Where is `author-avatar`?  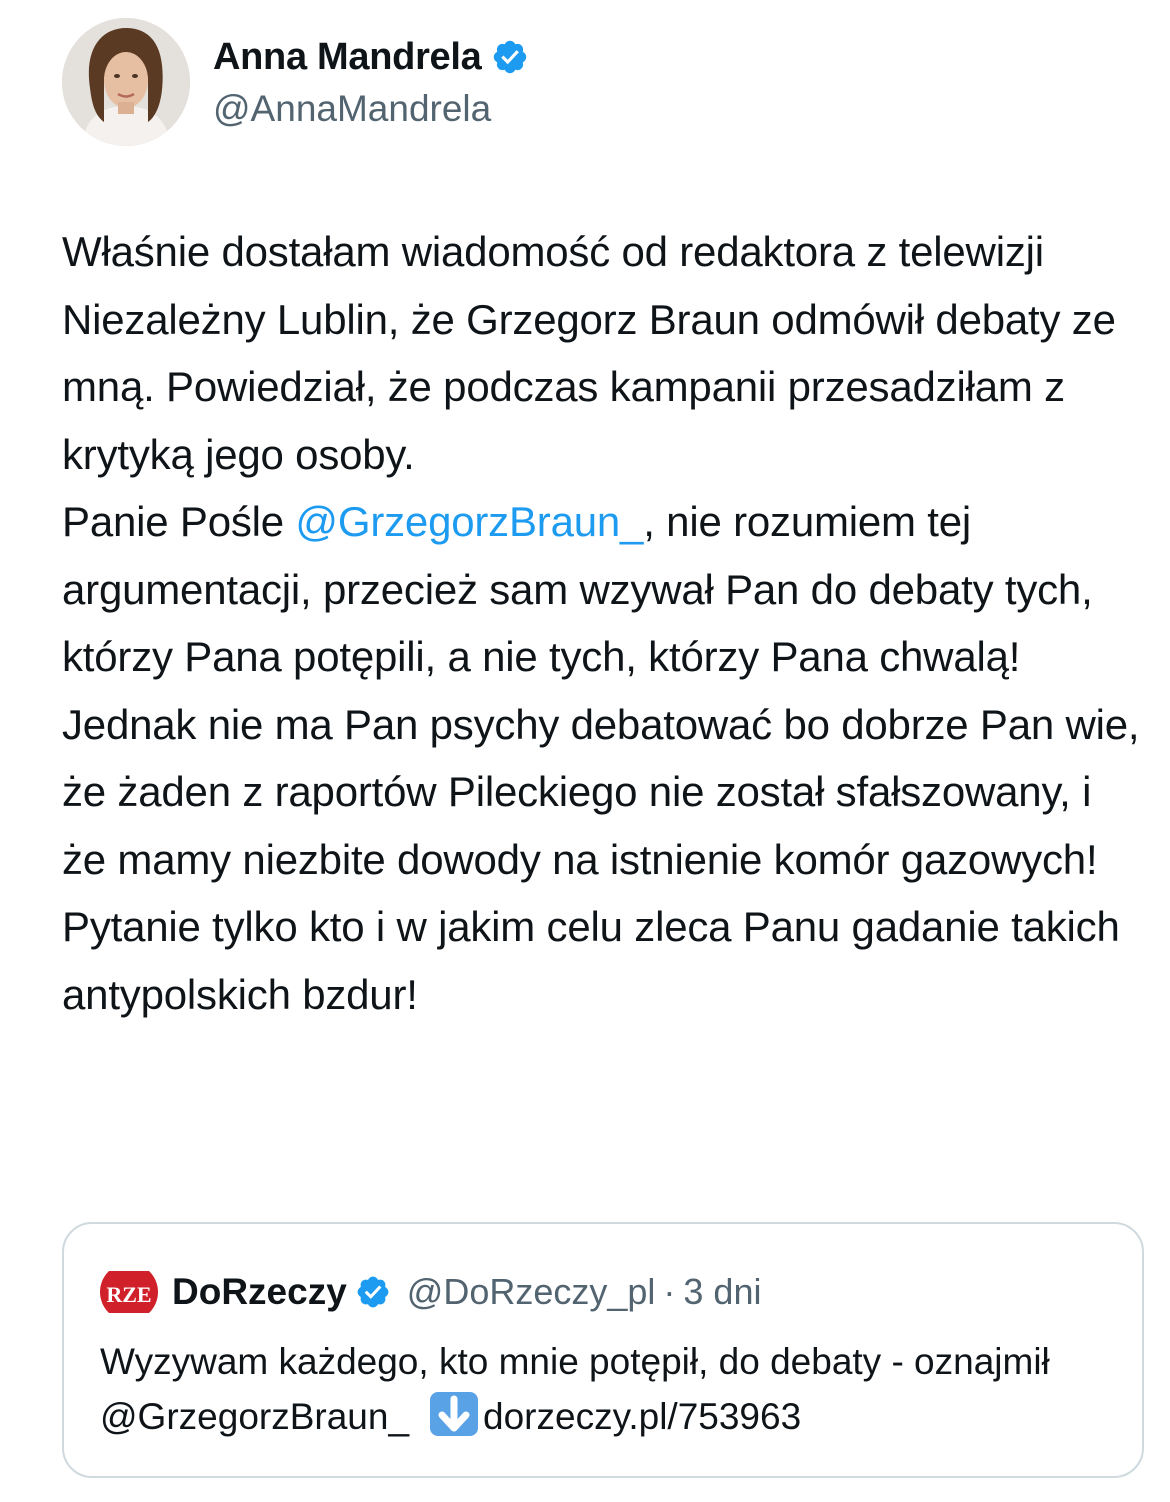 author-avatar is located at coordinates (126, 82).